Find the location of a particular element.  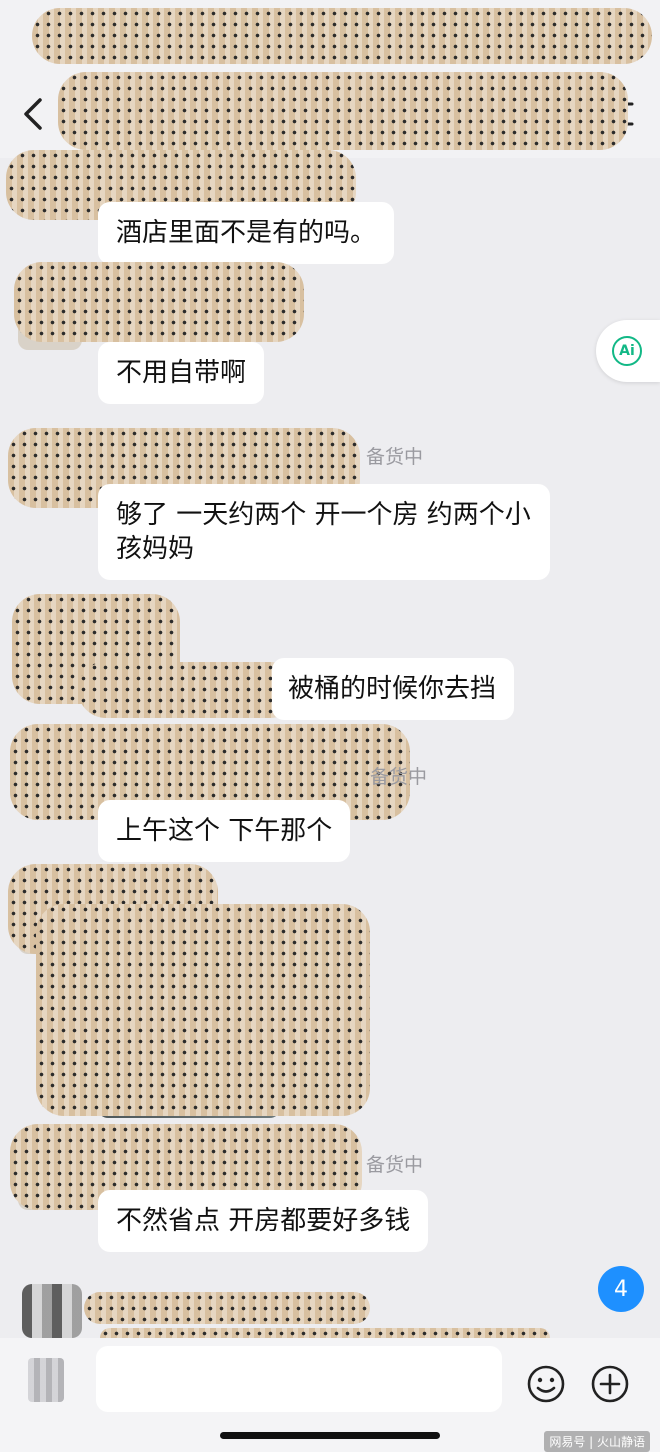

voice-button is located at coordinates (46, 1380).